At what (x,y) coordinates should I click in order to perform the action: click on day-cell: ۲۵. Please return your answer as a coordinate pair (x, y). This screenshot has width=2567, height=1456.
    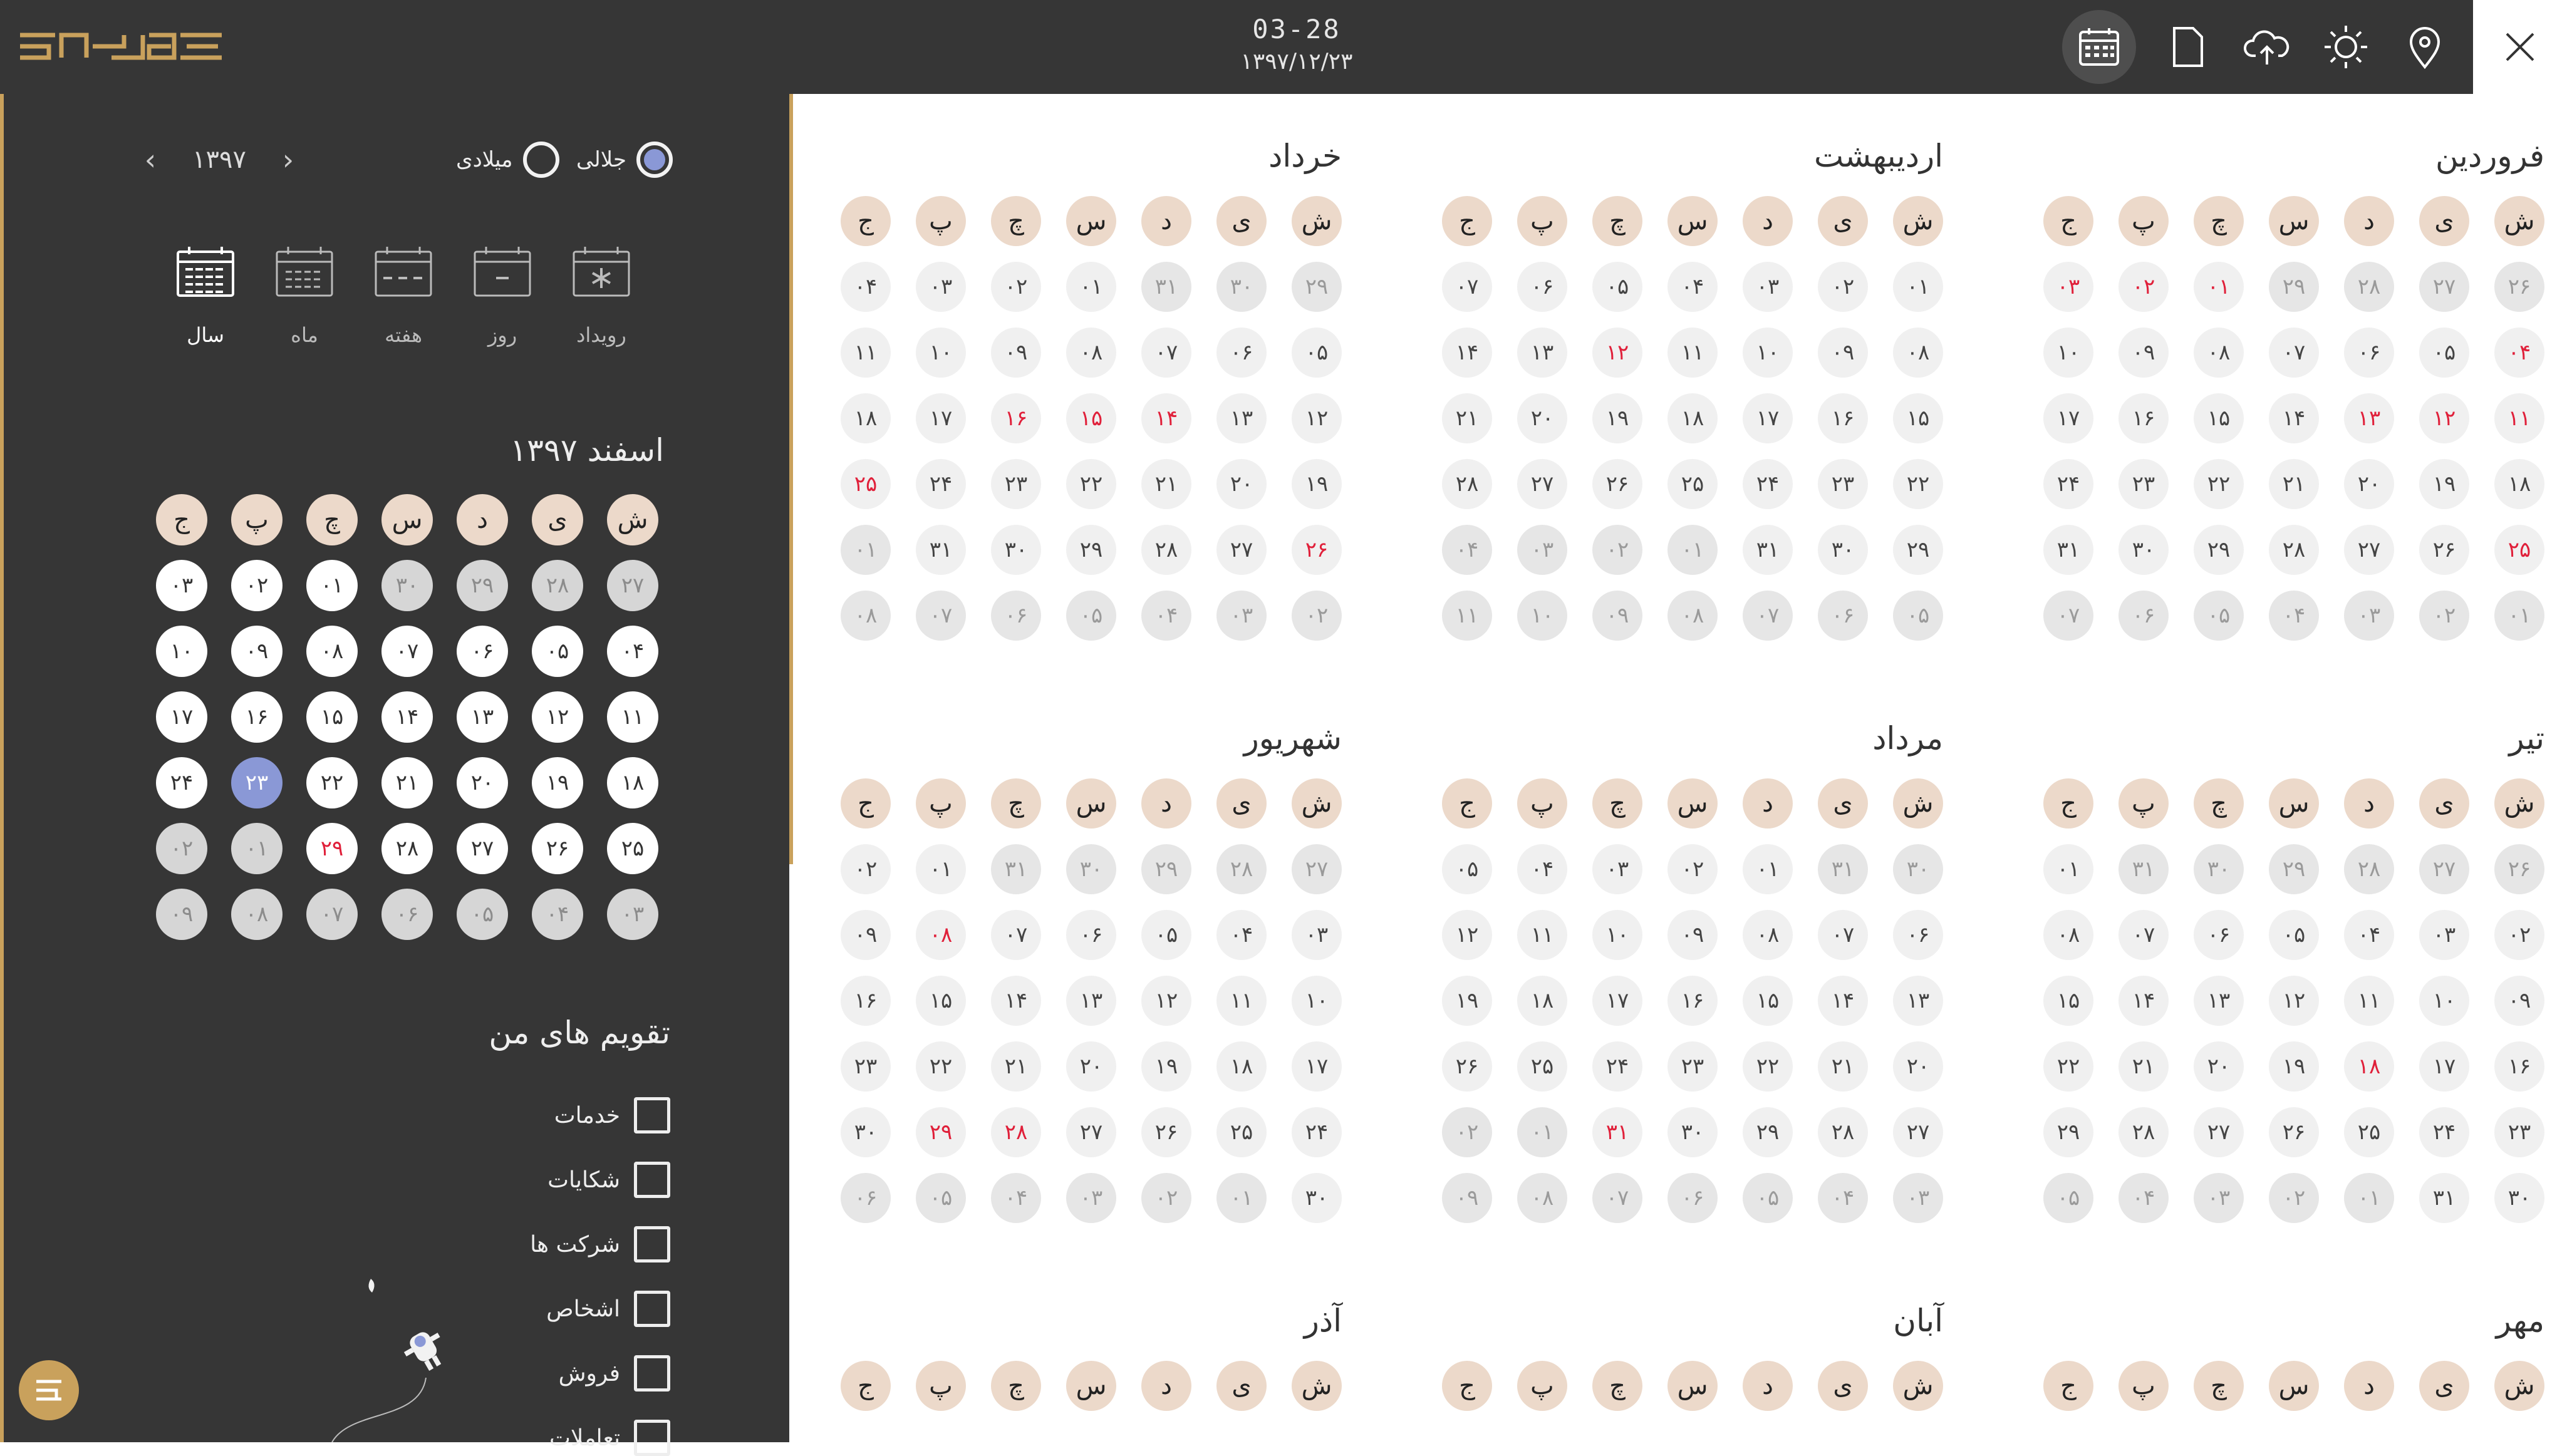
    Looking at the image, I should click on (866, 484).